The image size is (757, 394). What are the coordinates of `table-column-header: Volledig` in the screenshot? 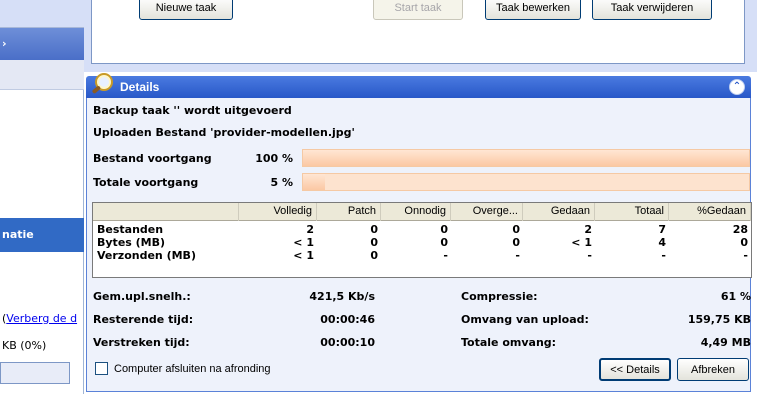 It's located at (278, 212).